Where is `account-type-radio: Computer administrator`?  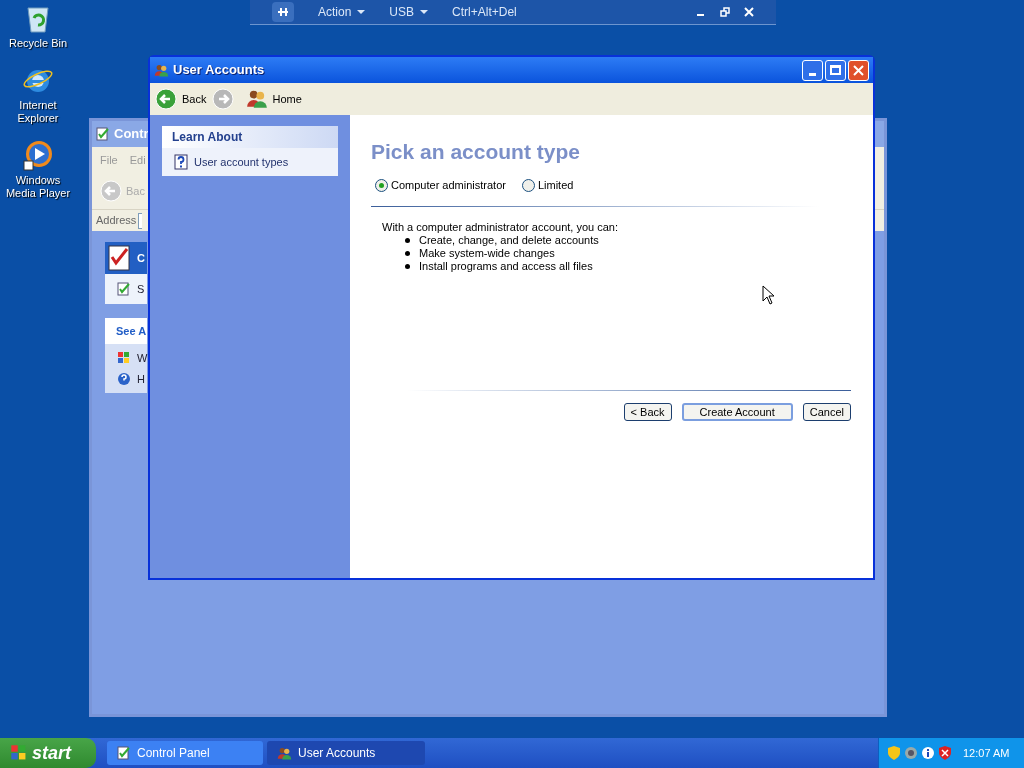 account-type-radio: Computer administrator is located at coordinates (440, 185).